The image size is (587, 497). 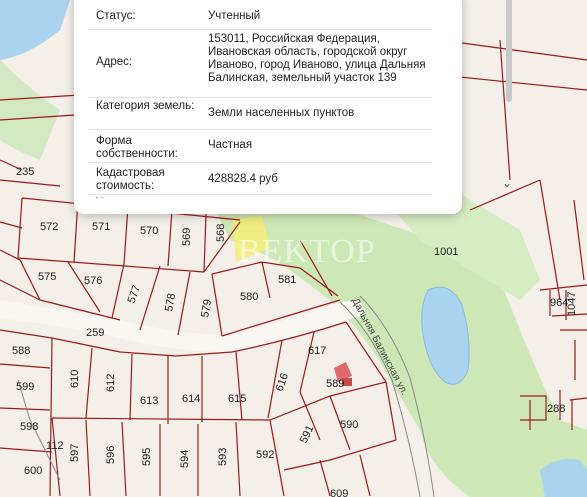 I want to click on category-key: Категория земель:, so click(x=145, y=106).